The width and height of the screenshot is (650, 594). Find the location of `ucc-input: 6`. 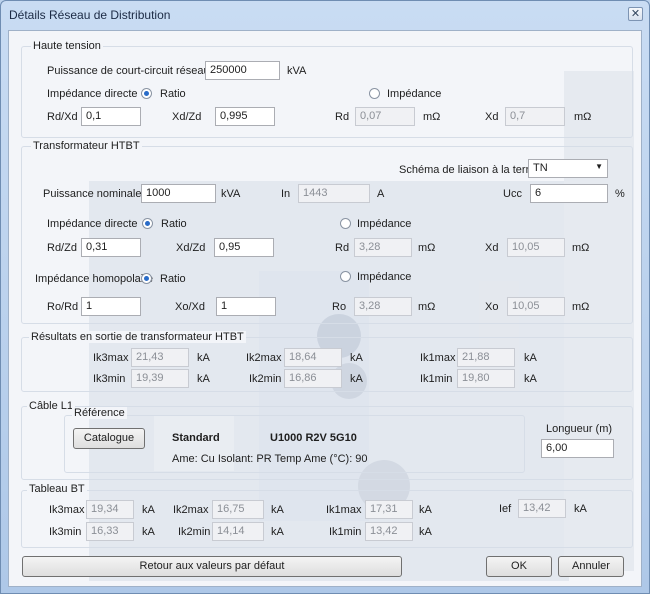

ucc-input: 6 is located at coordinates (569, 193).